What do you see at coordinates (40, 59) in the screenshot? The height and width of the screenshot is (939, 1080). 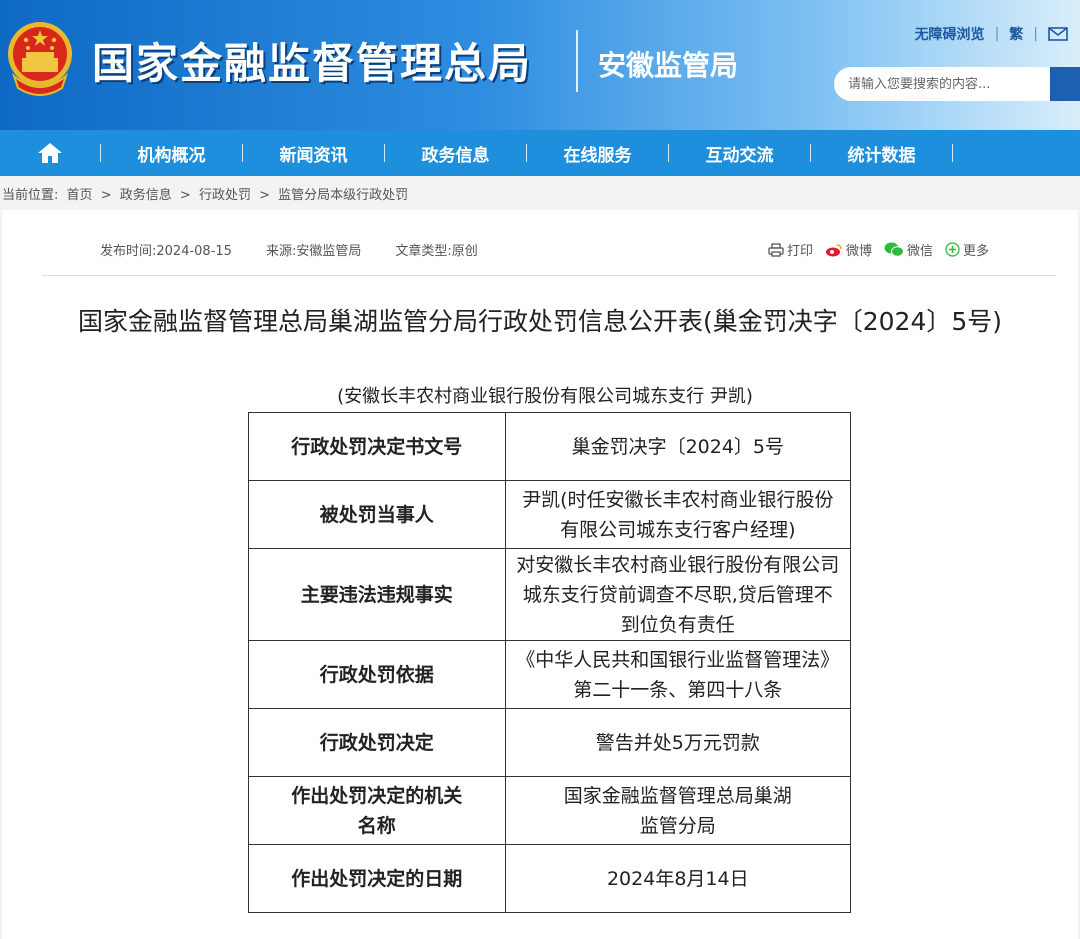 I see `national-emblem-icon` at bounding box center [40, 59].